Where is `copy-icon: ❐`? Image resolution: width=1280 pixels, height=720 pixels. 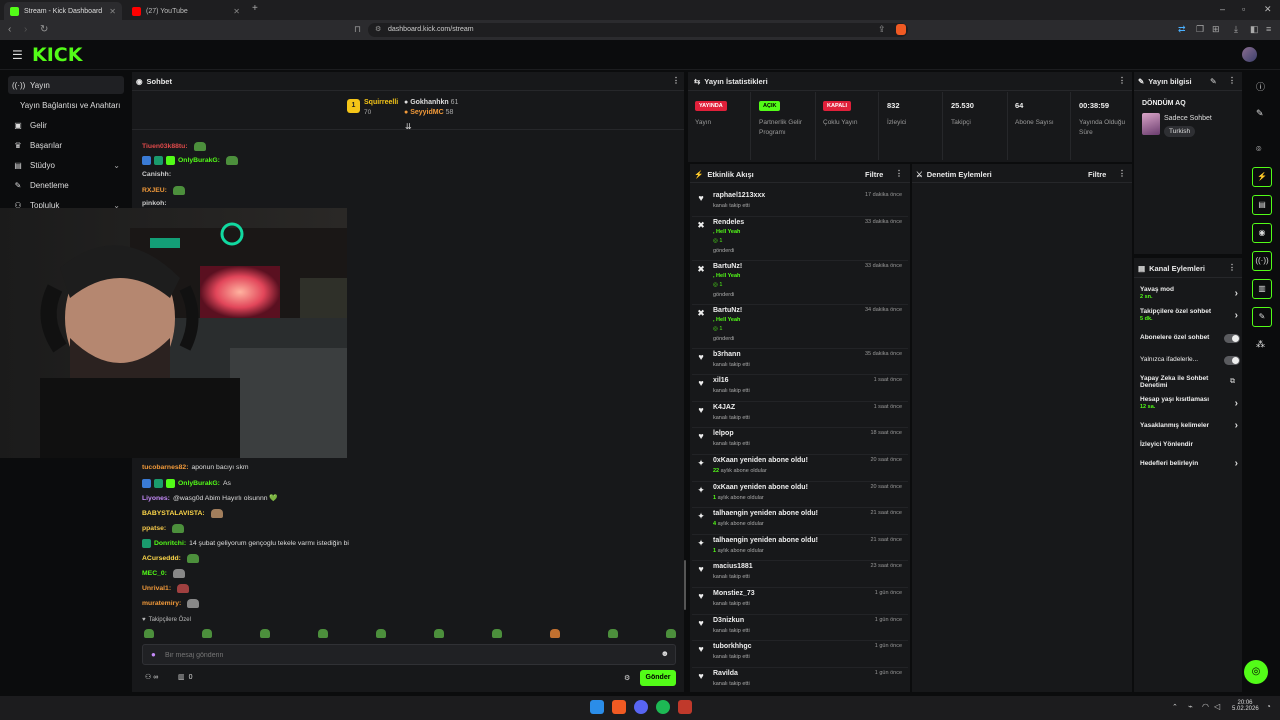
copy-icon: ❐ is located at coordinates (1200, 29).